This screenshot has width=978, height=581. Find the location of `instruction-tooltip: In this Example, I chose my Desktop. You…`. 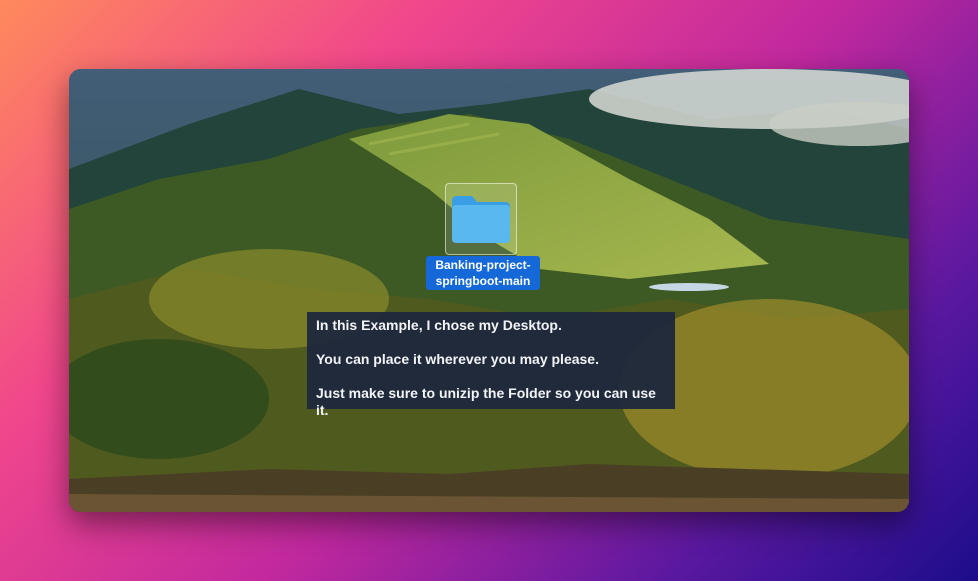

instruction-tooltip: In this Example, I chose my Desktop. You… is located at coordinates (491, 365).